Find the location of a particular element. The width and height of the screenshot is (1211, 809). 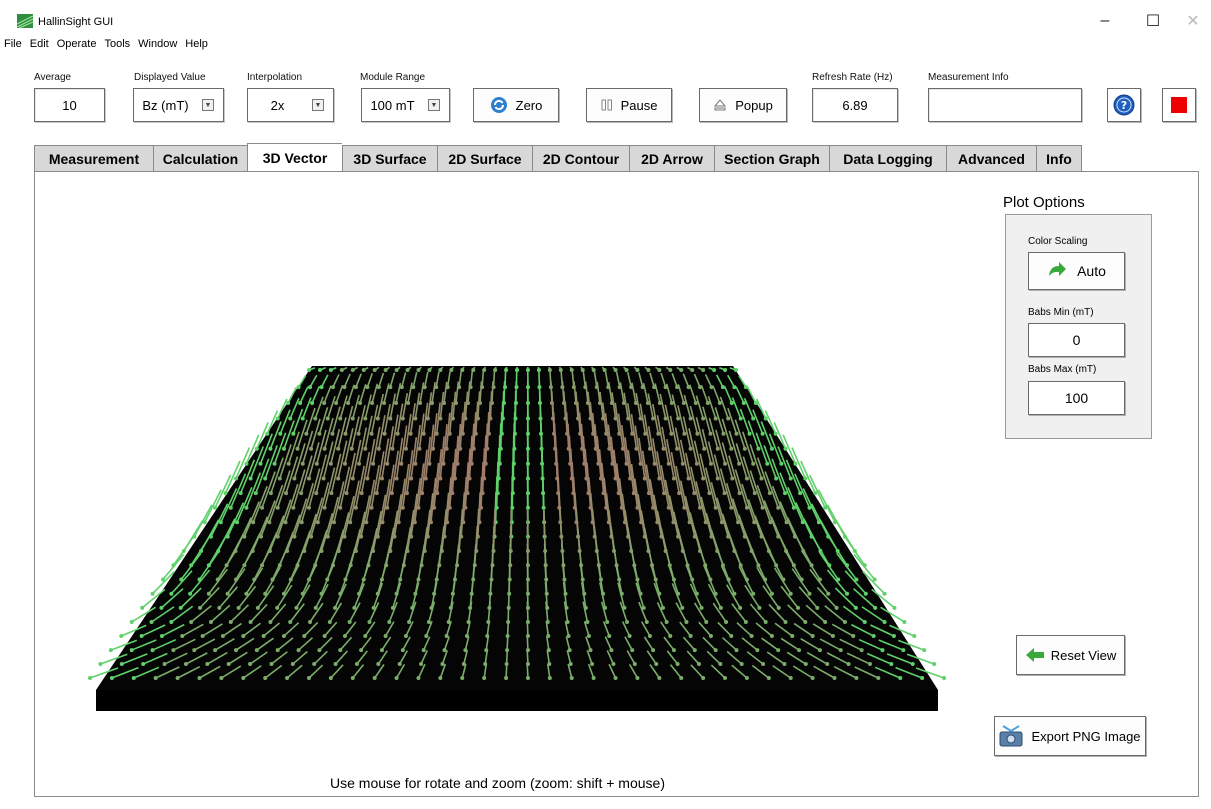

export-png-button: Export PNG Image is located at coordinates (1070, 736).